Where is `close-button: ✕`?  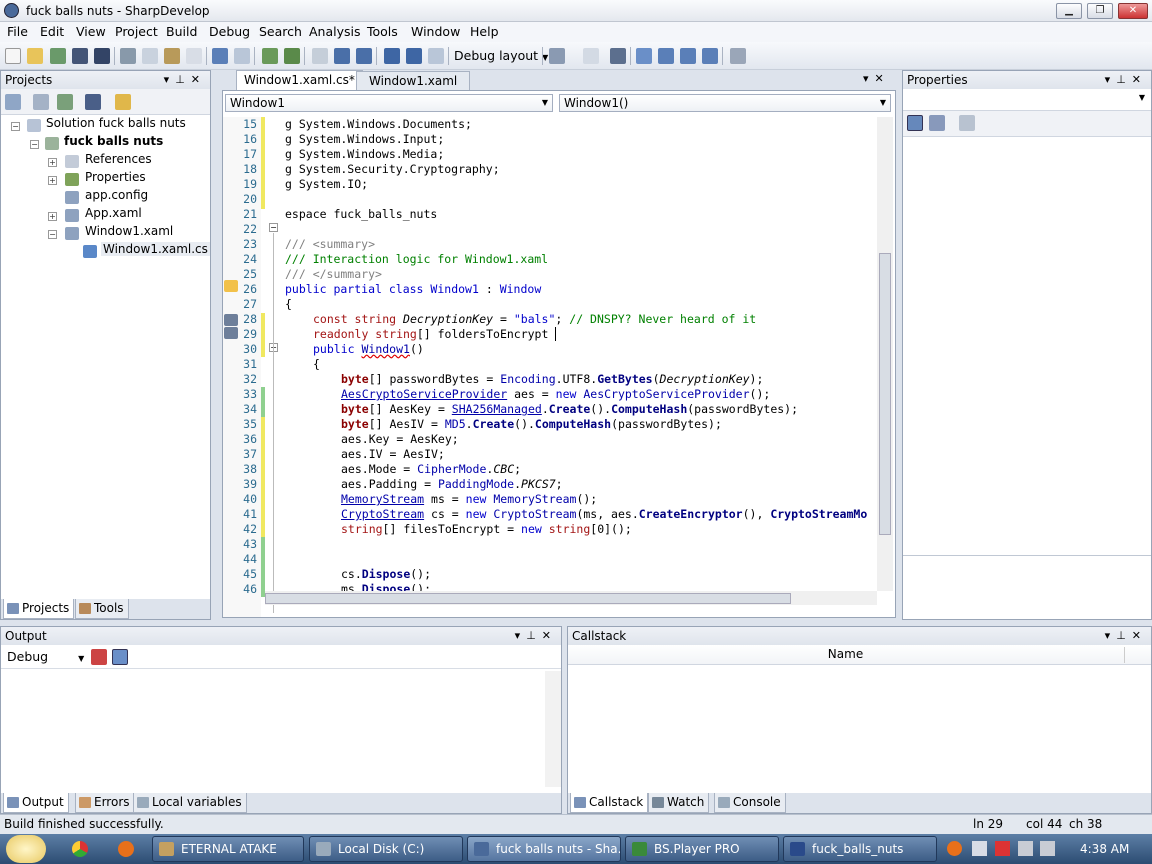 close-button: ✕ is located at coordinates (1133, 11).